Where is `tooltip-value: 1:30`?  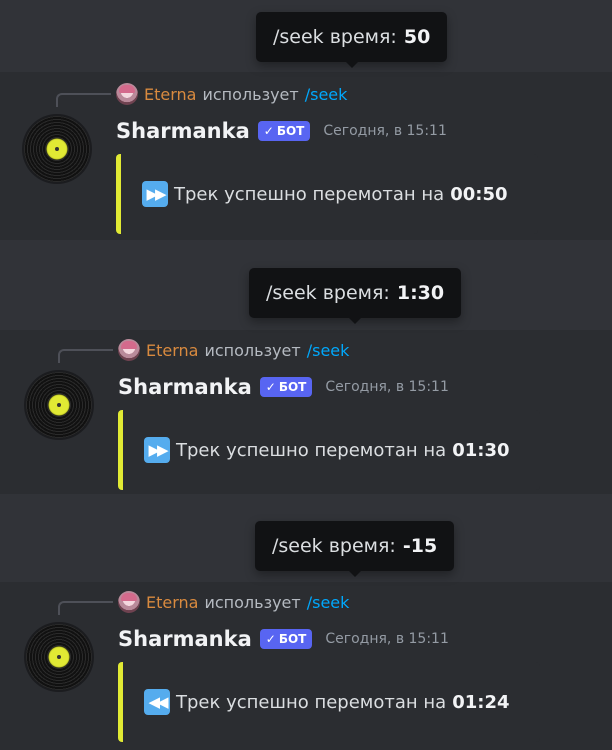 tooltip-value: 1:30 is located at coordinates (420, 293).